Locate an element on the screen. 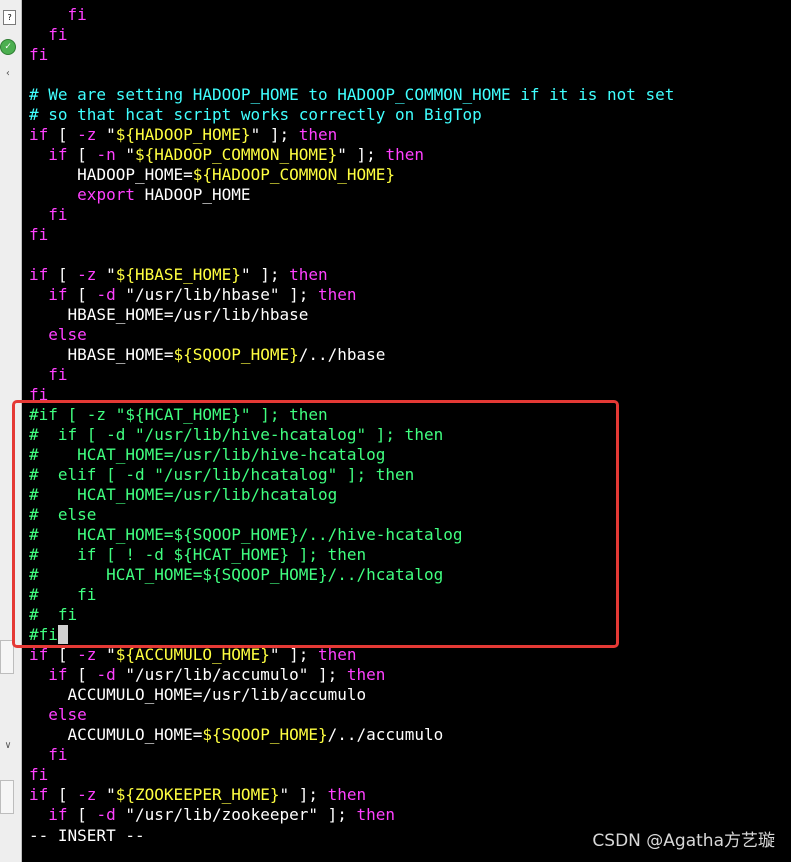 This screenshot has width=791, height=862. code-token: #fi is located at coordinates (43, 634).